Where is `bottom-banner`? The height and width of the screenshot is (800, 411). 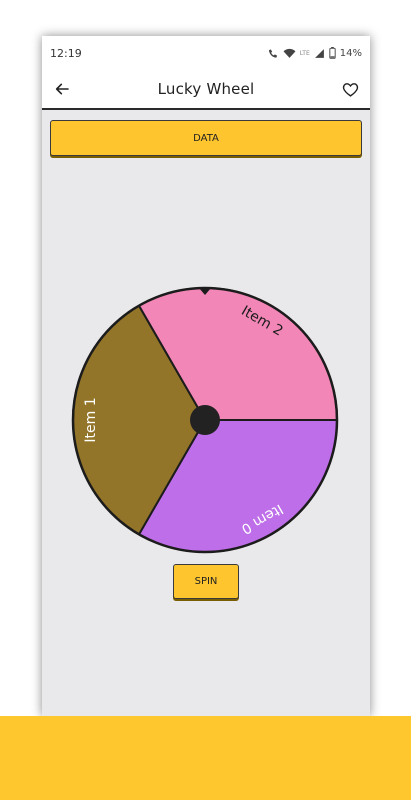 bottom-banner is located at coordinates (205, 758).